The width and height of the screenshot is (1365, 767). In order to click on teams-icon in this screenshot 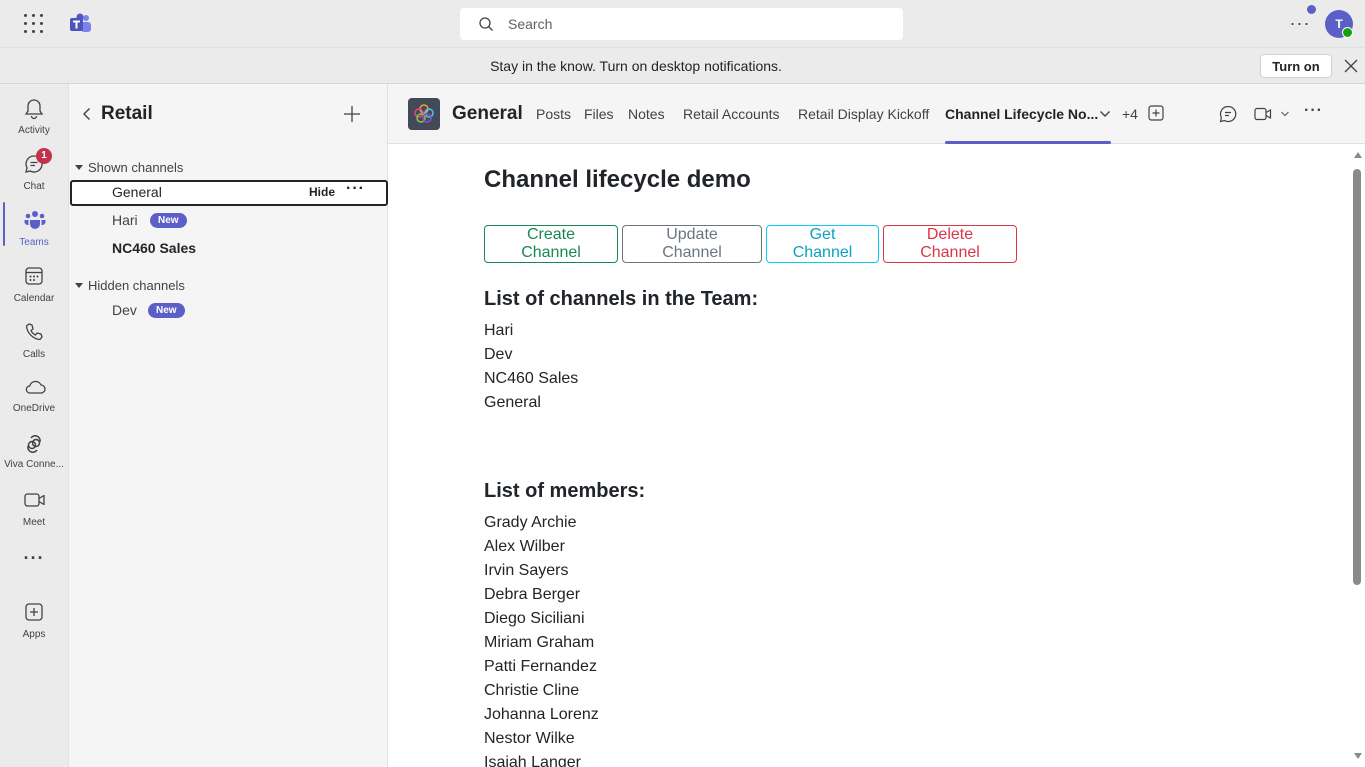, I will do `click(35, 220)`.